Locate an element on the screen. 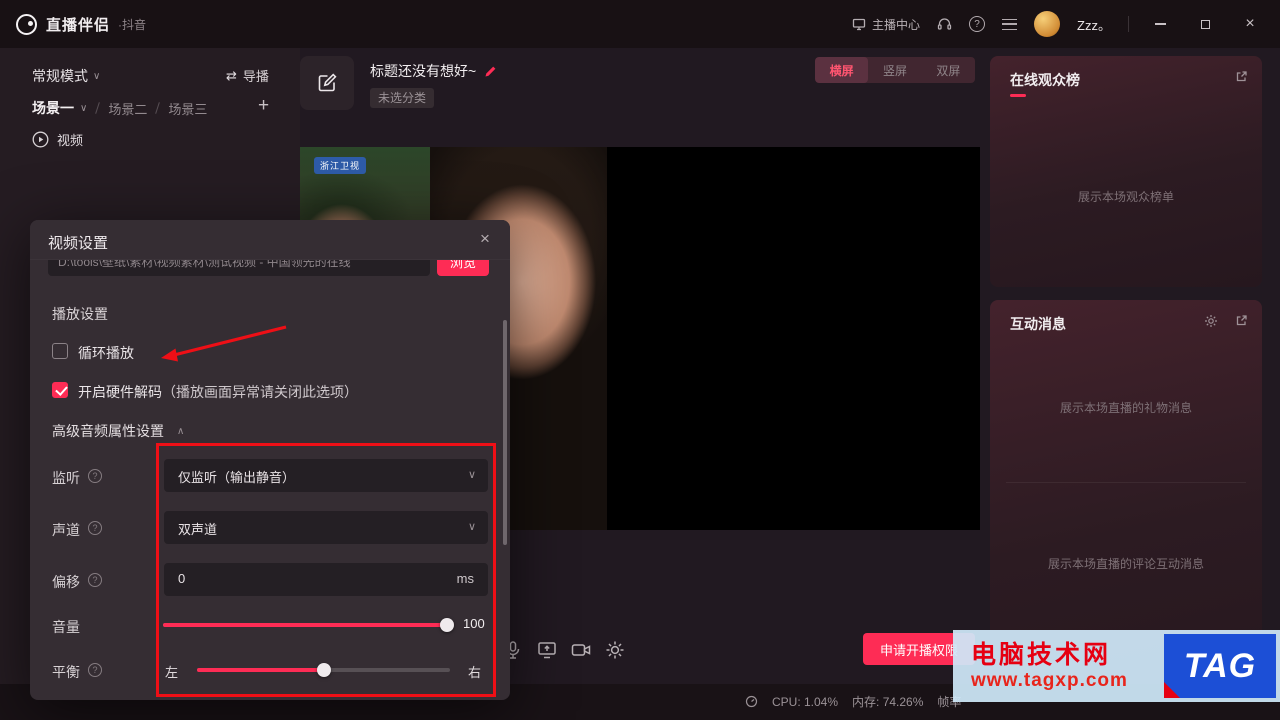 The width and height of the screenshot is (1280, 720). app-name: 直播伴侣 is located at coordinates (78, 25).